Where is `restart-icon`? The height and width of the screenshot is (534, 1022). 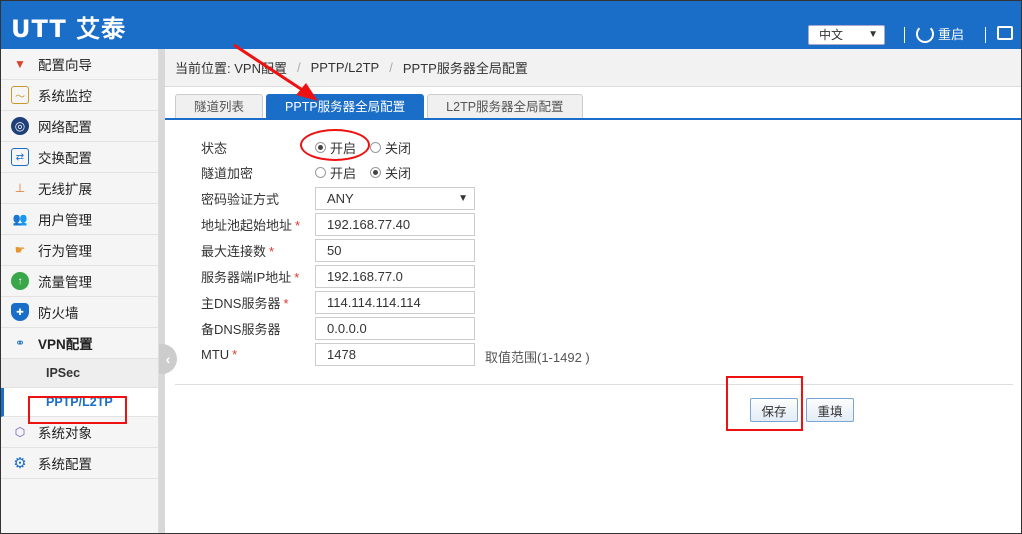
restart-icon is located at coordinates (925, 33).